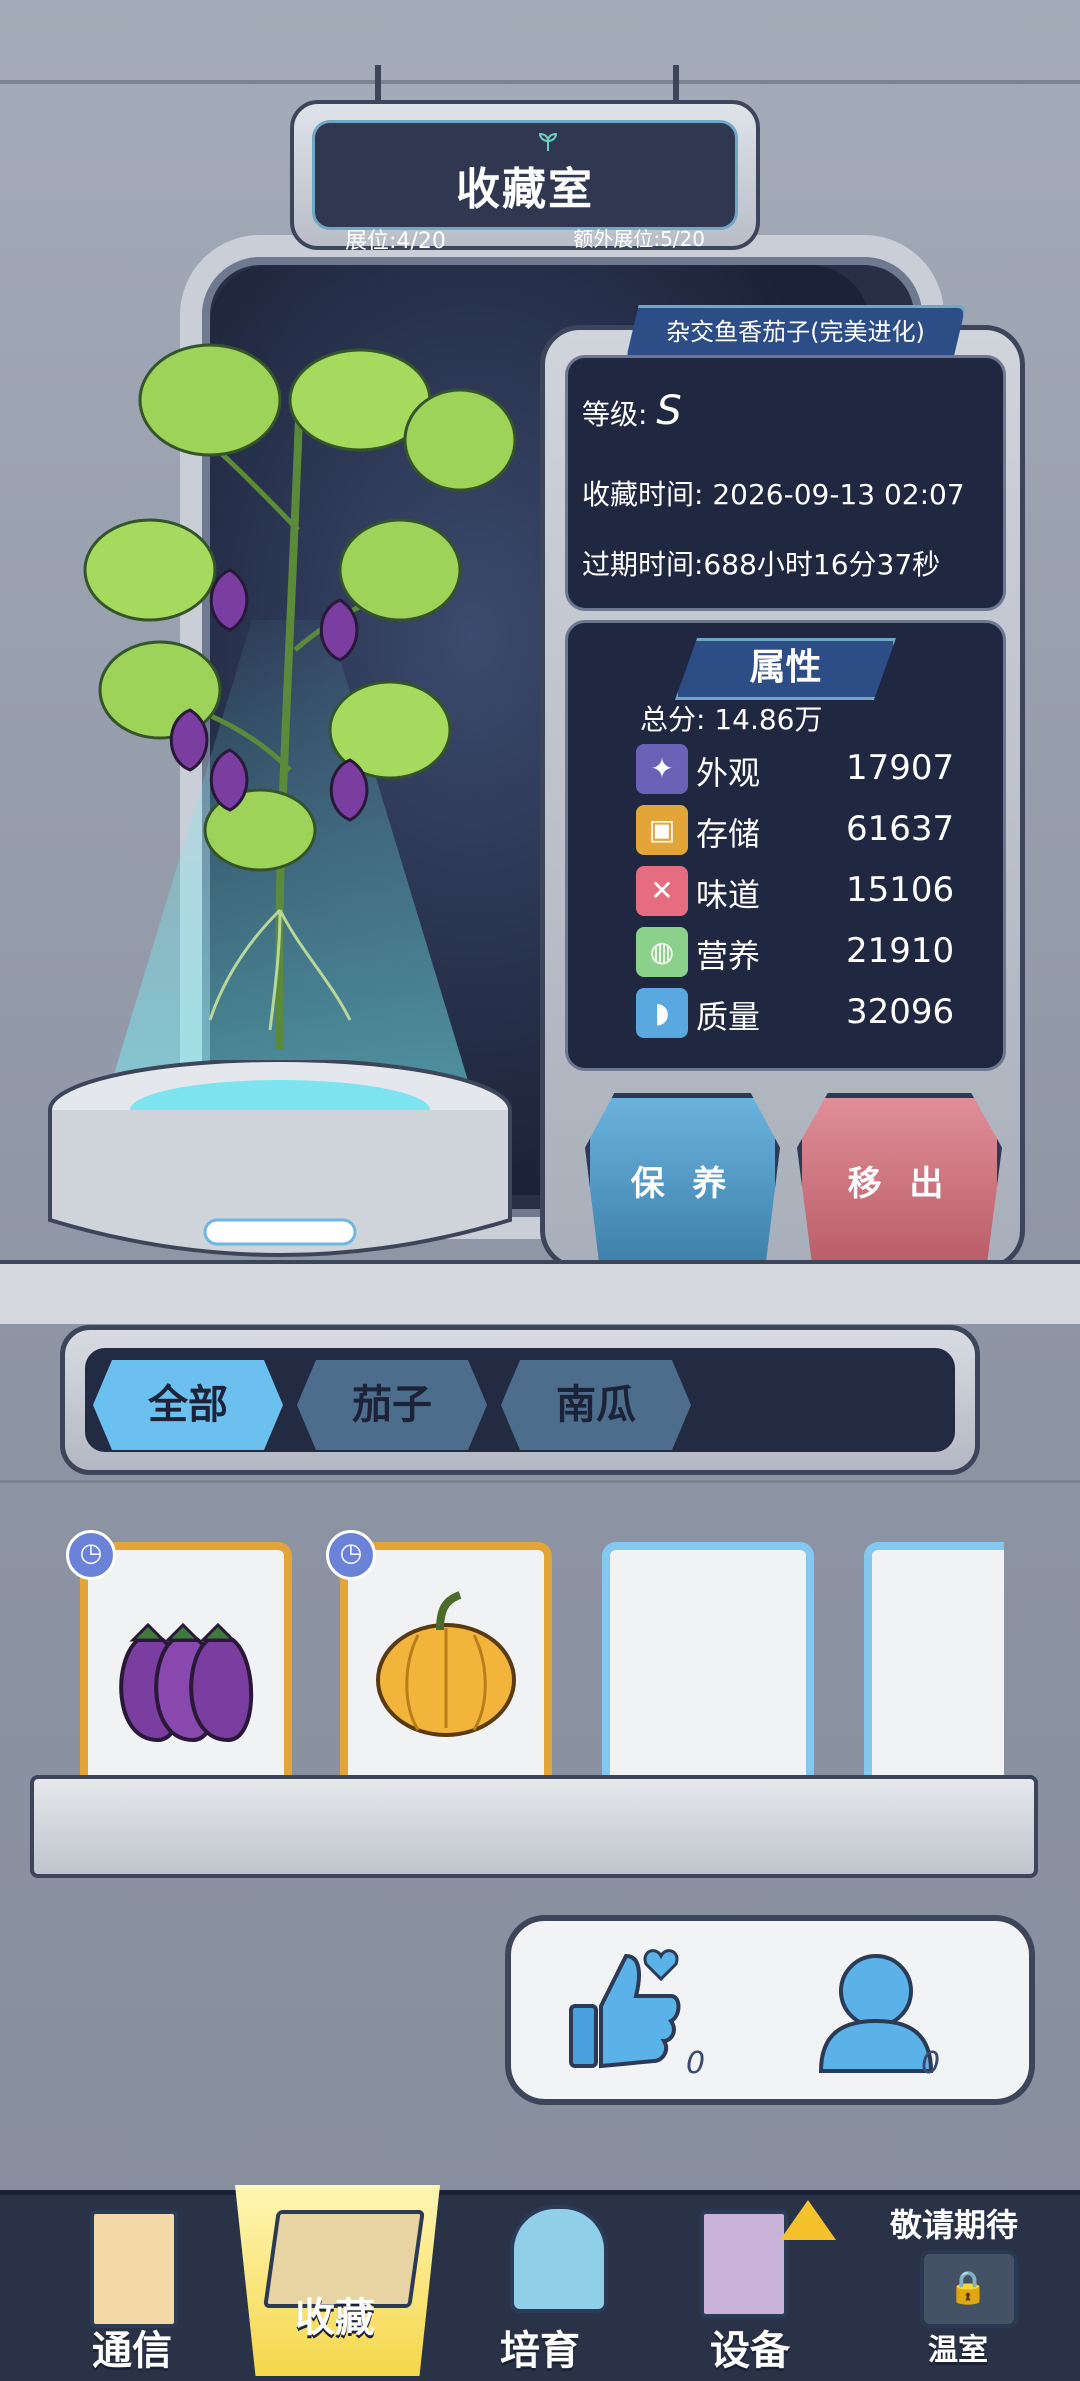 The width and height of the screenshot is (1080, 2381). I want to click on slot-count: 展位:4/20, so click(395, 241).